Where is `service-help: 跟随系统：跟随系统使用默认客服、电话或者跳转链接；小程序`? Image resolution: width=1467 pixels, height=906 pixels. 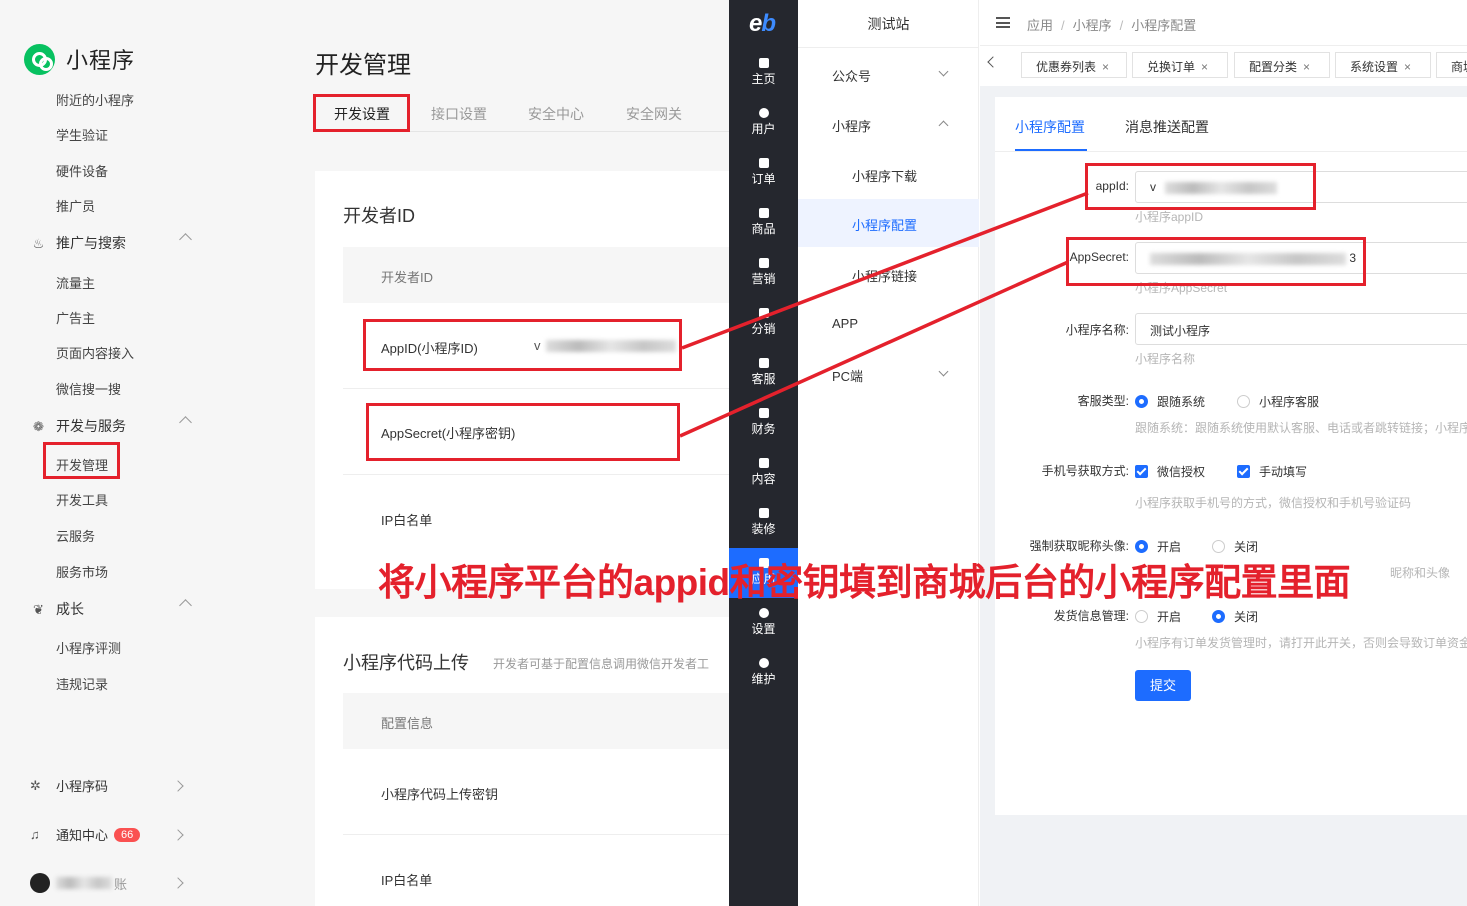 service-help: 跟随系统：跟随系统使用默认客服、电话或者跳转链接；小程序 is located at coordinates (1301, 428).